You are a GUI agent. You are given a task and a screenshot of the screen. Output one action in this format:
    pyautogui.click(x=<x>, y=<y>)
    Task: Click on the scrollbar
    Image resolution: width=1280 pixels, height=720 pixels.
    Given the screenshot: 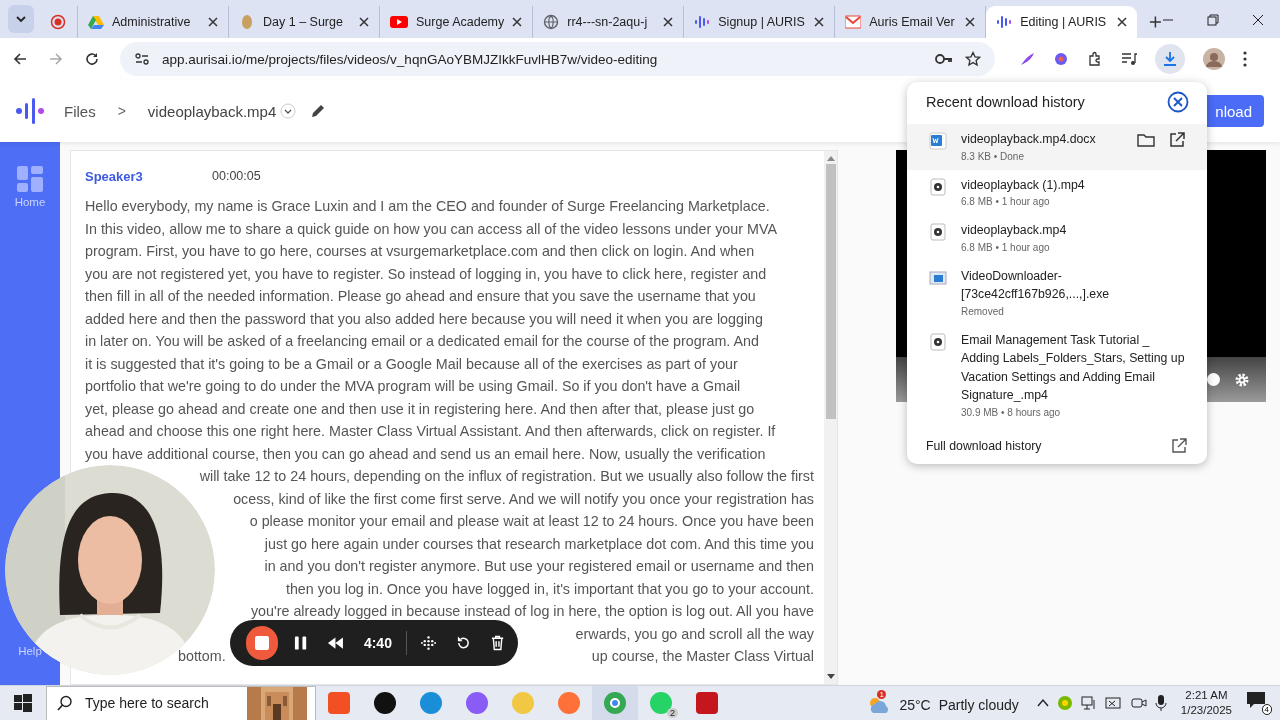 What is the action you would take?
    pyautogui.click(x=830, y=417)
    